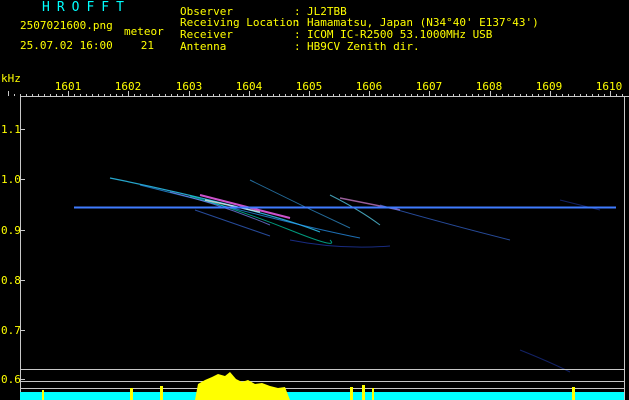 Image resolution: width=629 pixels, height=400 pixels. What do you see at coordinates (315, 93) in the screenshot?
I see `time-tick-marks` at bounding box center [315, 93].